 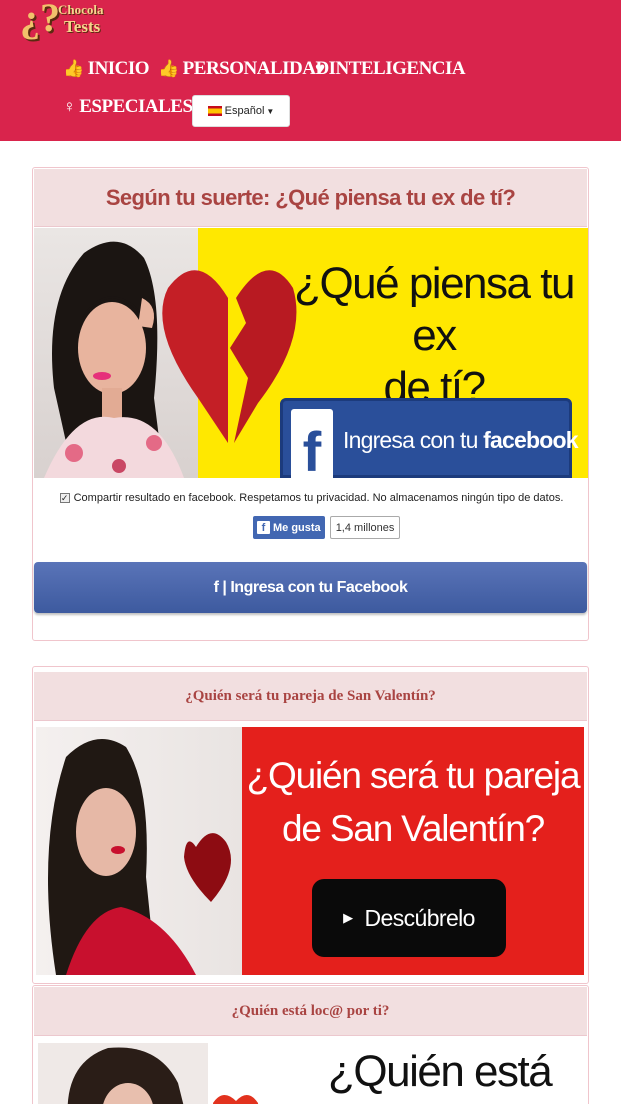 What do you see at coordinates (69, 106) in the screenshot?
I see `female-icon: ♀` at bounding box center [69, 106].